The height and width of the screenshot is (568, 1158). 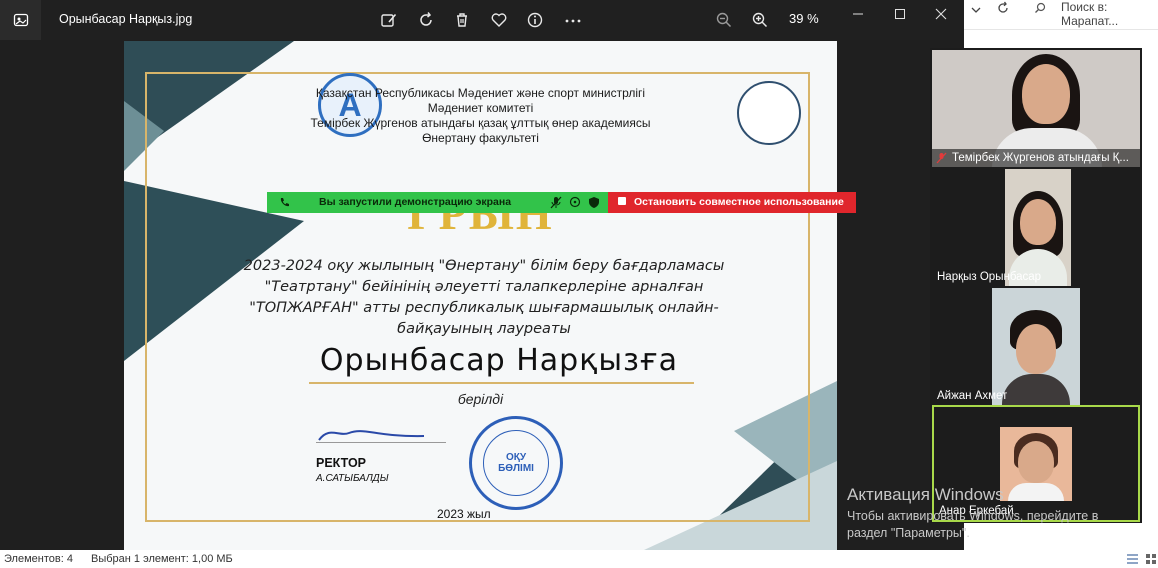 I want to click on rector-name: А.САТЫБАЛДЫ, so click(x=352, y=478).